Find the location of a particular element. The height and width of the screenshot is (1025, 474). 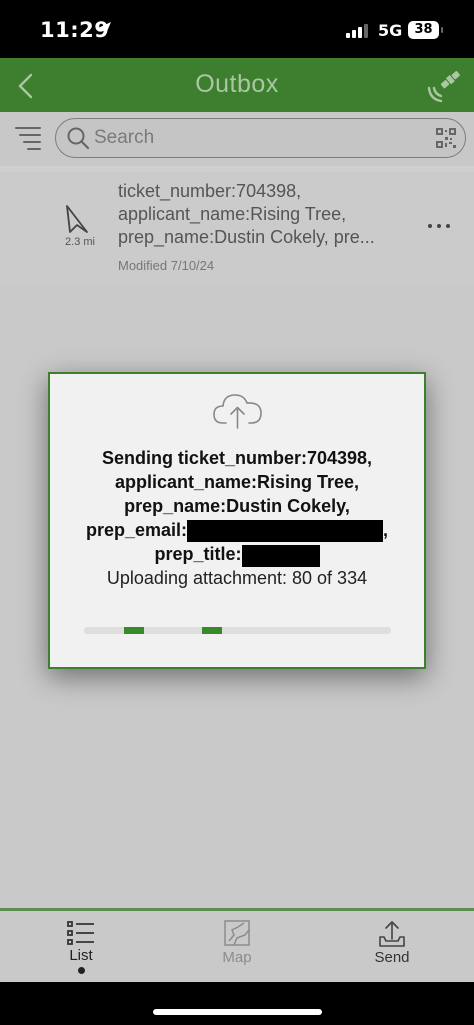

tab-send-label: Send is located at coordinates (392, 957).